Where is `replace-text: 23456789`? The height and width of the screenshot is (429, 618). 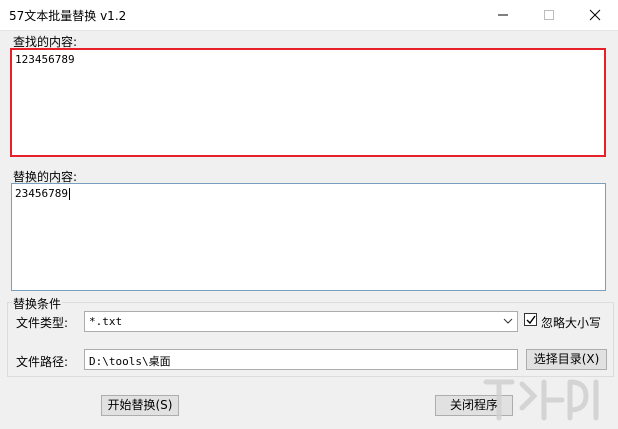
replace-text: 23456789 is located at coordinates (41, 193).